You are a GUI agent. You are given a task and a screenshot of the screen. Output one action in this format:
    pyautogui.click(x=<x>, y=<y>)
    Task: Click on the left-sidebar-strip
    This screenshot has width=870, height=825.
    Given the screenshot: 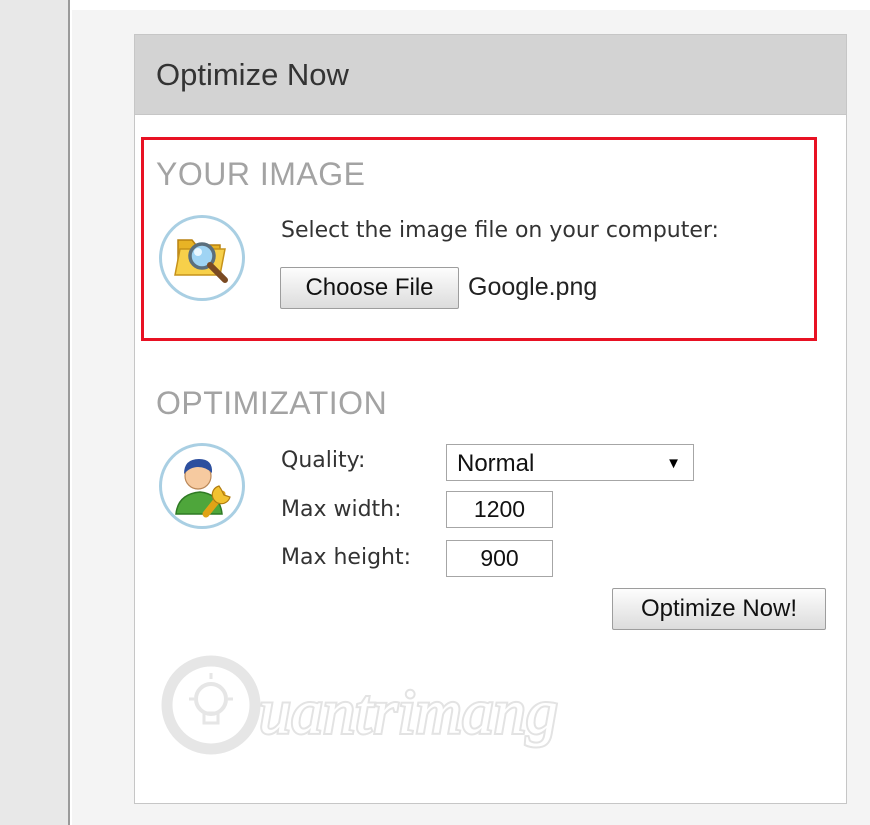 What is the action you would take?
    pyautogui.click(x=35, y=412)
    